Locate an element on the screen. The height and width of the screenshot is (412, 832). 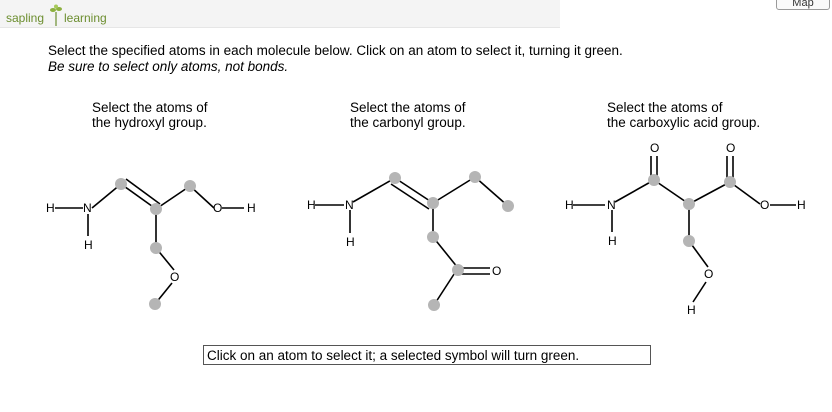
molecule-carbonyl is located at coordinates (412, 241).